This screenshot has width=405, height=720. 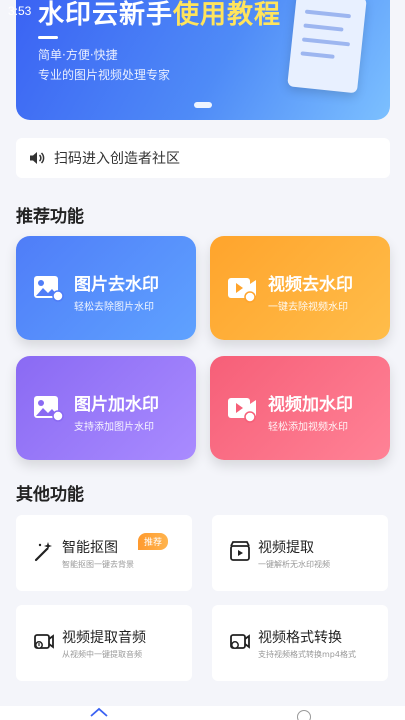 What do you see at coordinates (294, 564) in the screenshot?
I see `tile-subtitle: 一键解析无水印视频` at bounding box center [294, 564].